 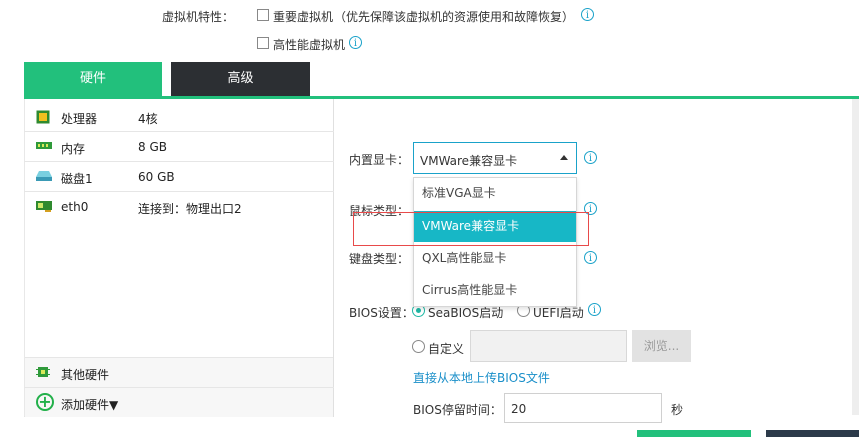 I want to click on gpu-option-vga: 标准VGA显卡, so click(x=495, y=193).